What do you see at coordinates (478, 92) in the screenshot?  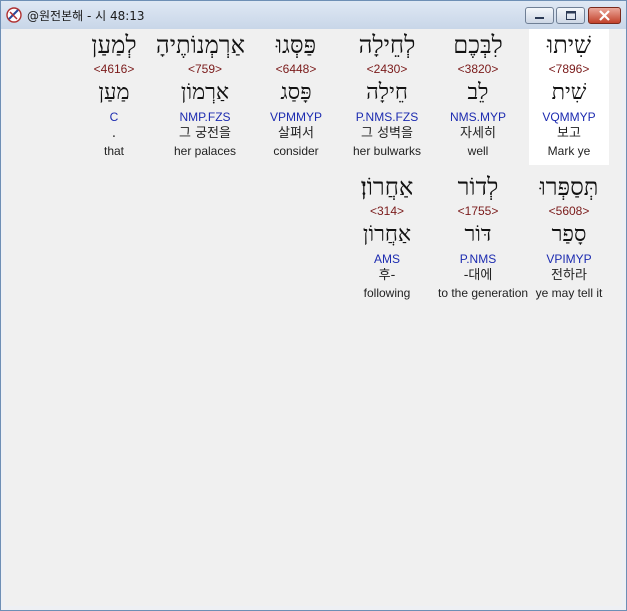 I see `hebrew-lemma: לֵב` at bounding box center [478, 92].